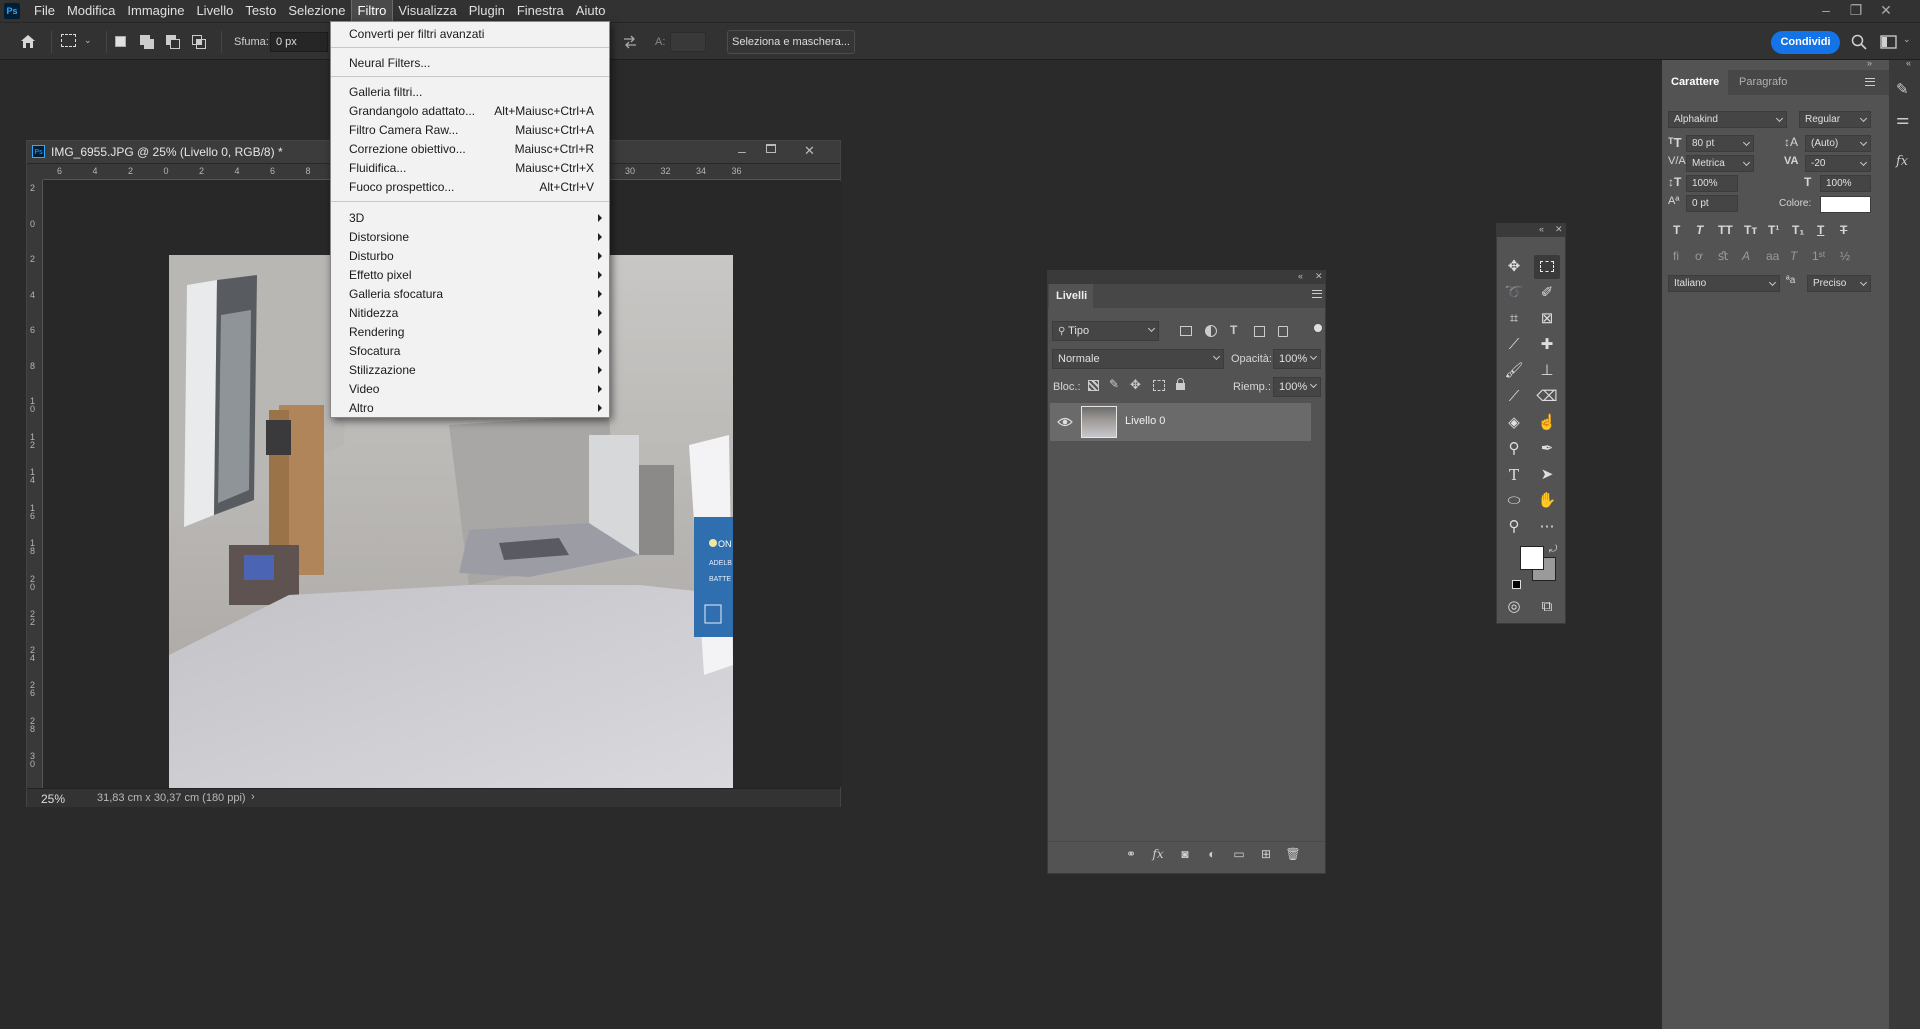 This screenshot has width=1920, height=1029. What do you see at coordinates (1114, 384) in the screenshot?
I see `lock-pixels-brush-icon: ✎` at bounding box center [1114, 384].